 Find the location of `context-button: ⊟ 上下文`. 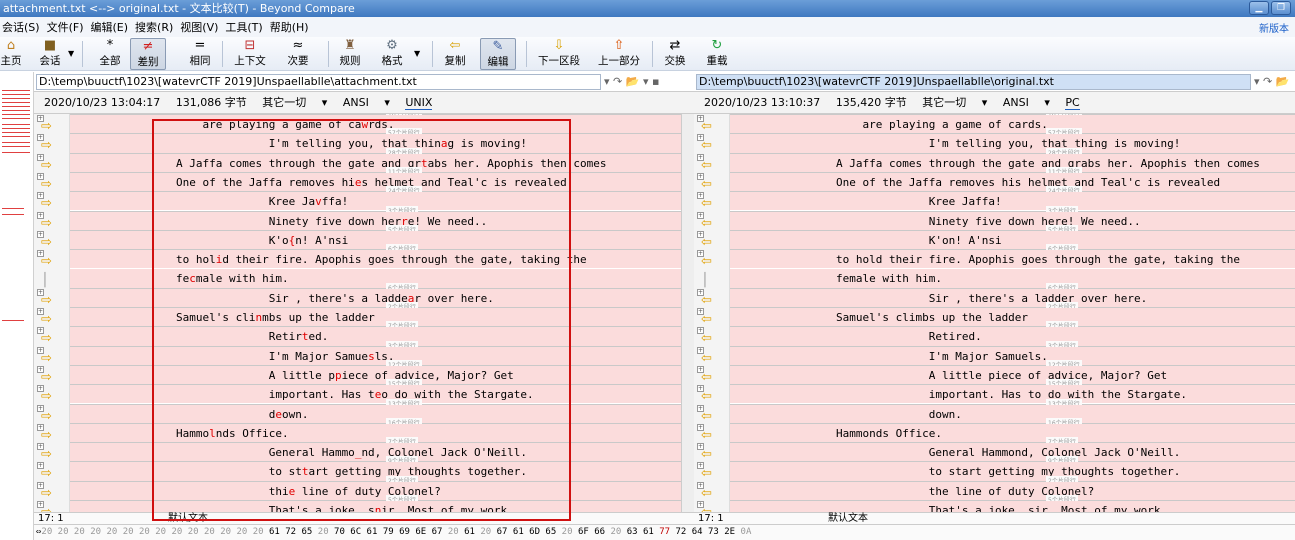

context-button: ⊟ 上下文 is located at coordinates (250, 54).